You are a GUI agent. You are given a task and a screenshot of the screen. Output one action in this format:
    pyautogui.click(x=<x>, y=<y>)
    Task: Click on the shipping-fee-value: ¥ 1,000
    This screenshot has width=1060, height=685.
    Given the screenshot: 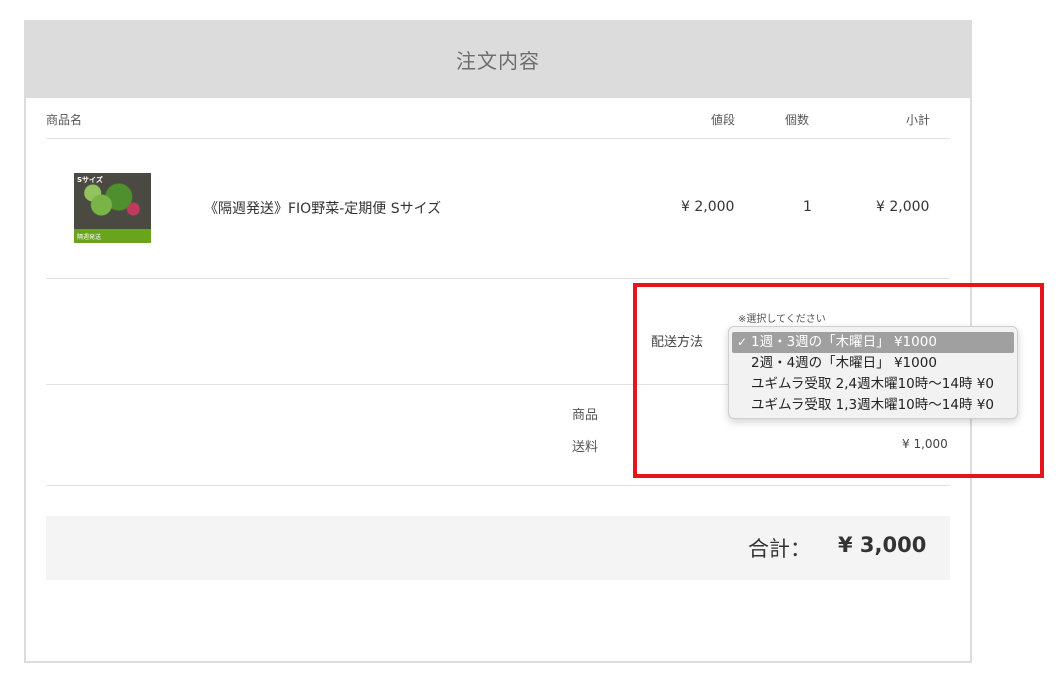 What is the action you would take?
    pyautogui.click(x=925, y=444)
    